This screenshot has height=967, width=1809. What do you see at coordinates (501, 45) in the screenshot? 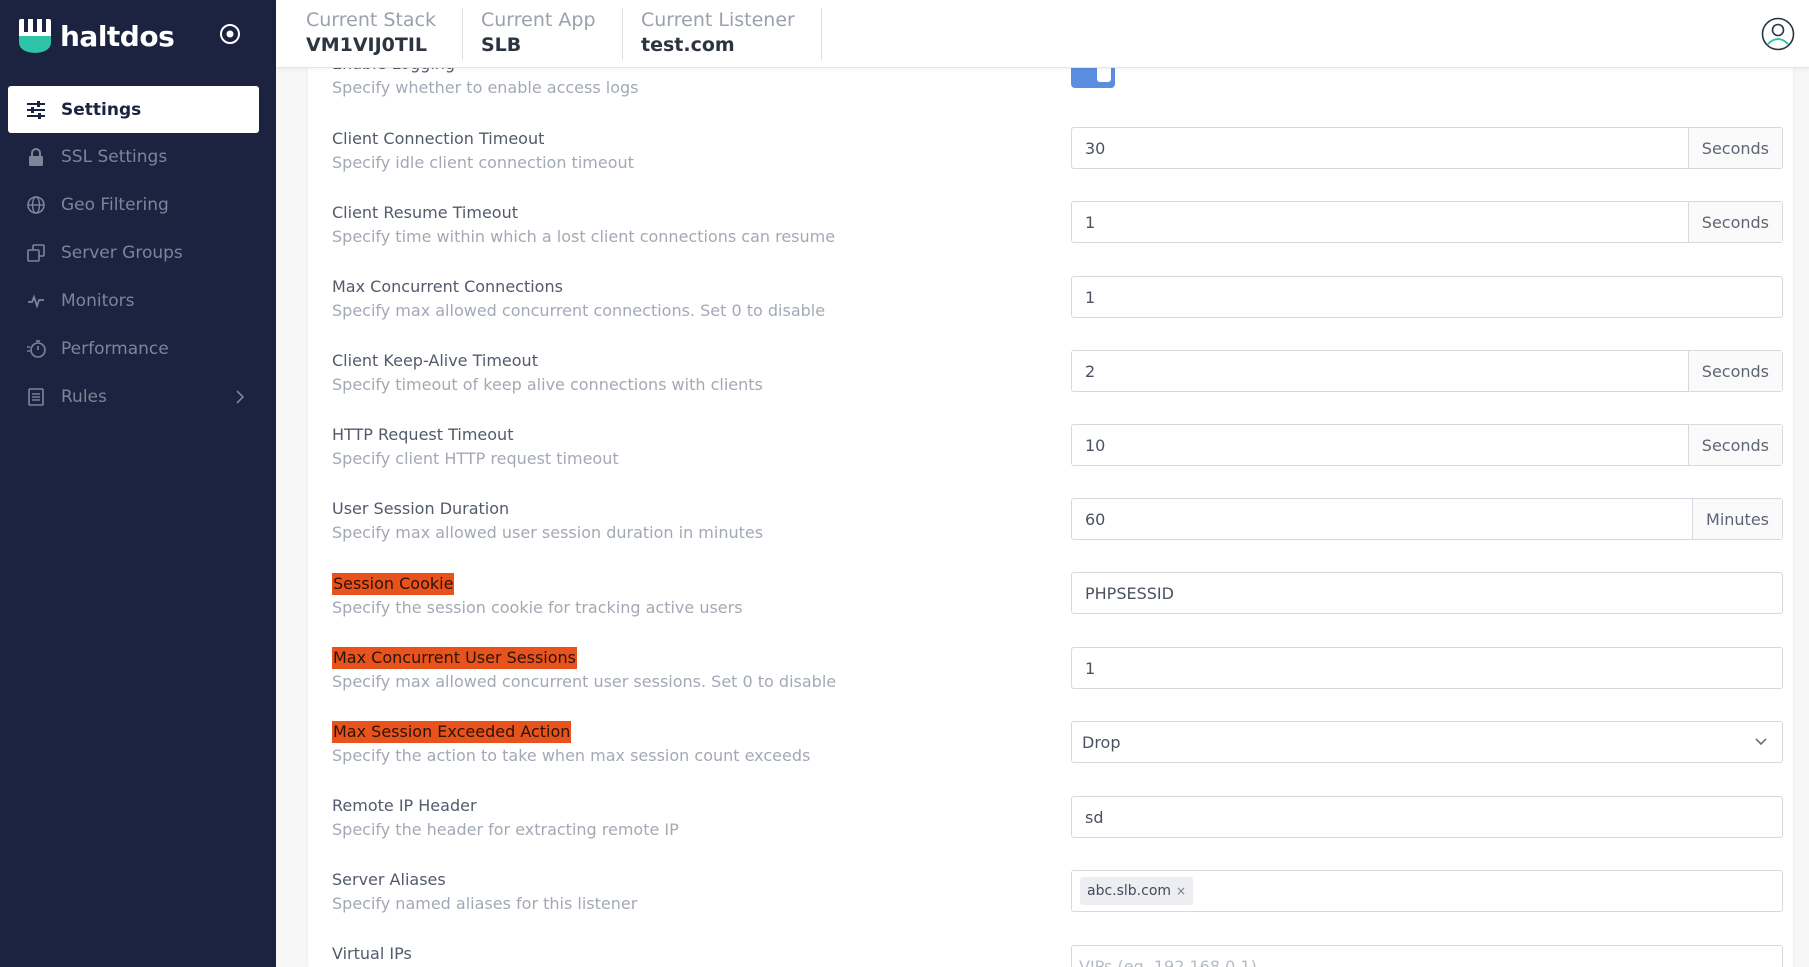
I see `current-app-value: SLB` at bounding box center [501, 45].